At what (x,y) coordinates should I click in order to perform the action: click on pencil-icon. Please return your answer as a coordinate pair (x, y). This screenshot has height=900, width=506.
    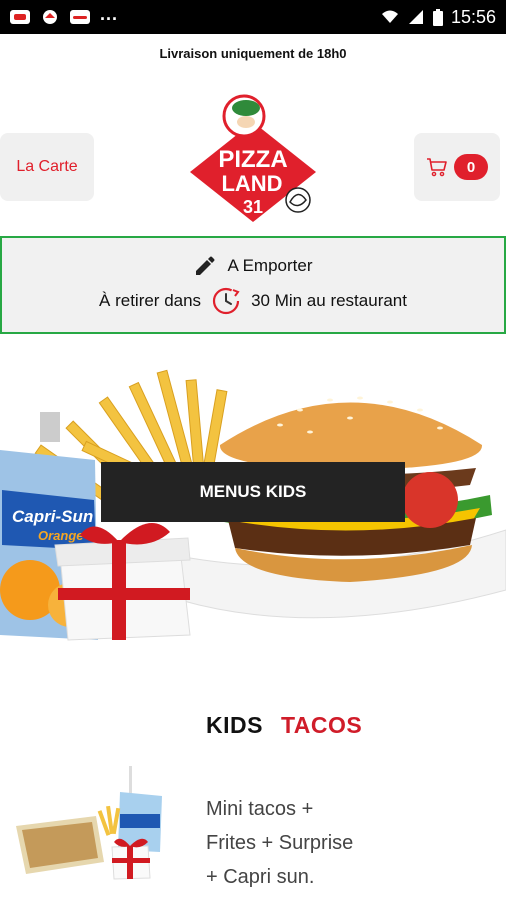
    Looking at the image, I should click on (205, 265).